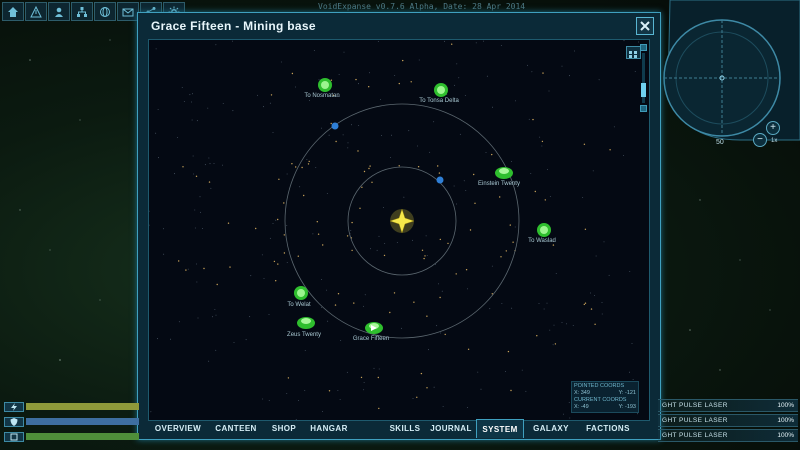 This screenshot has width=800, height=450. What do you see at coordinates (105, 11) in the screenshot?
I see `globe-icon` at bounding box center [105, 11].